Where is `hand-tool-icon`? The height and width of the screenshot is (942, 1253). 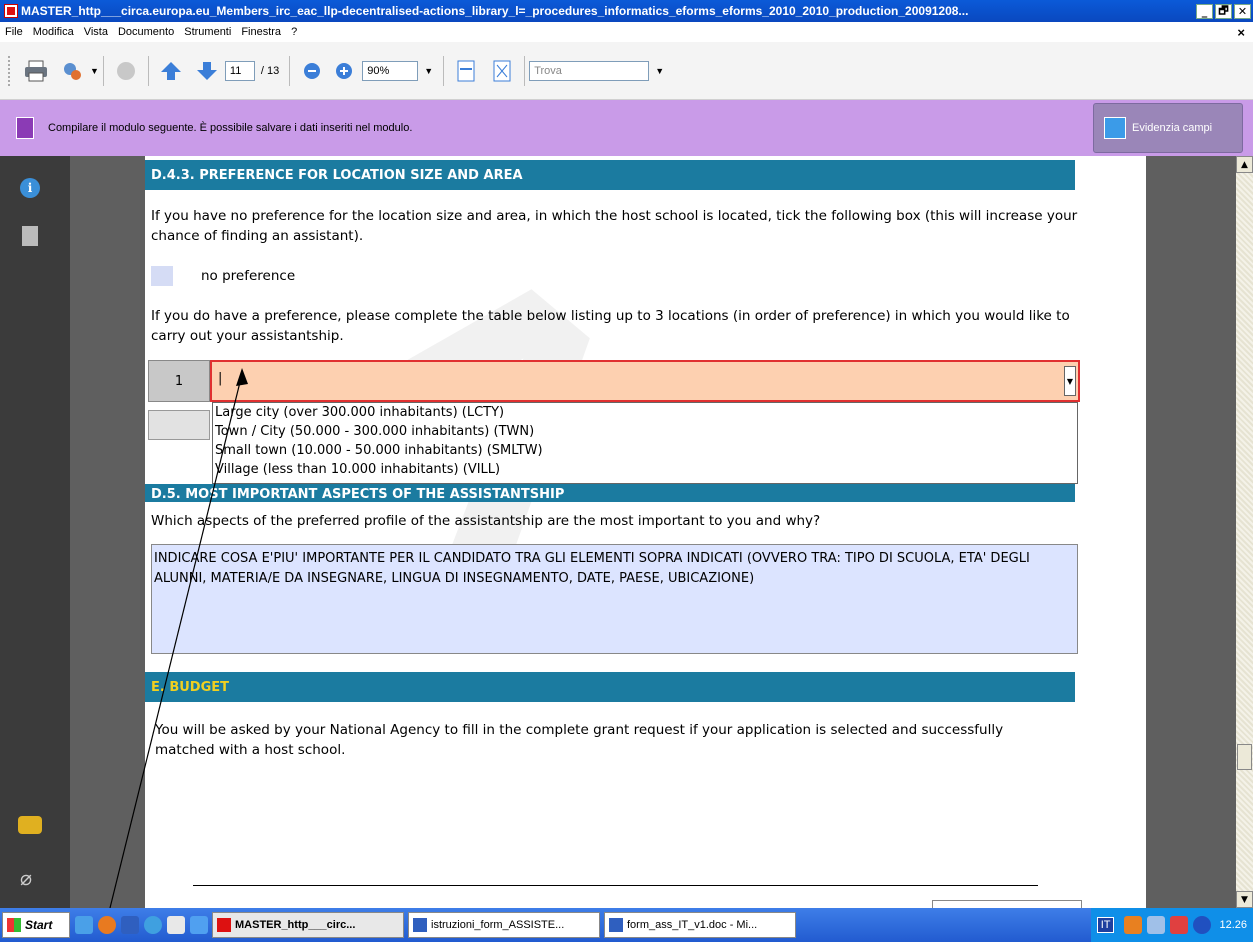 hand-tool-icon is located at coordinates (126, 71).